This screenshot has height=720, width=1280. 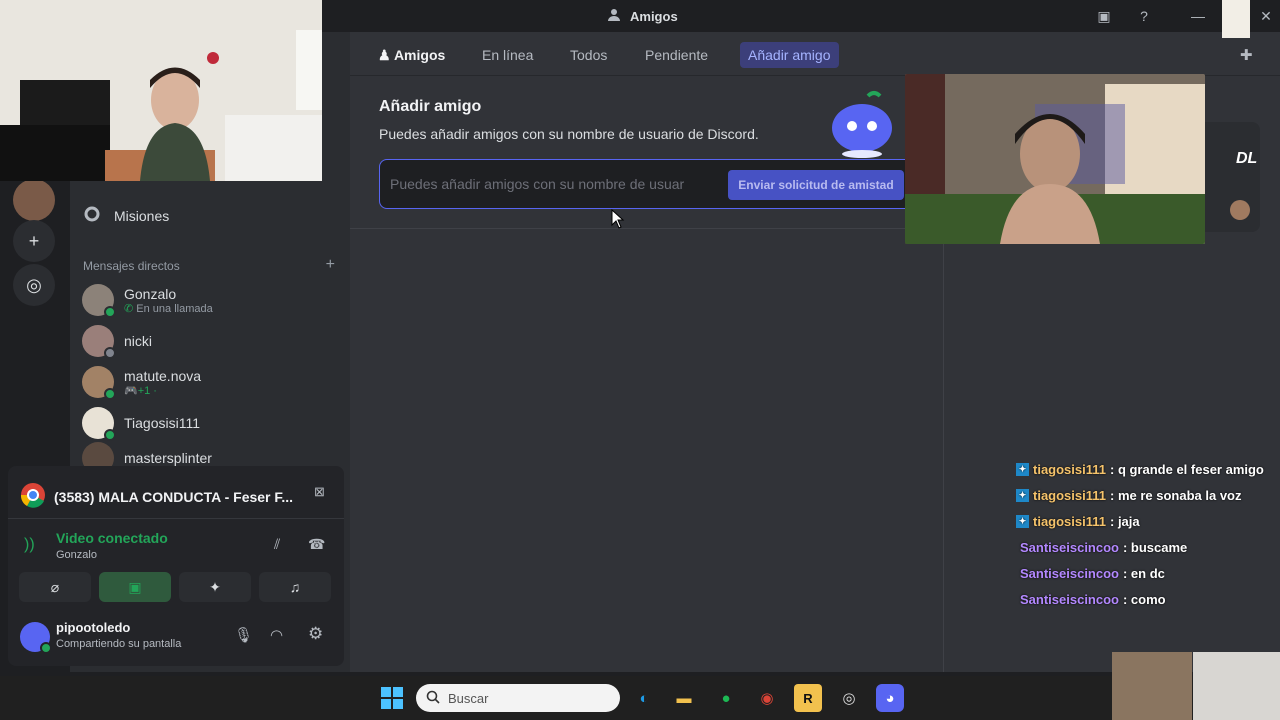 I want to click on window-title: Amigos, so click(x=643, y=16).